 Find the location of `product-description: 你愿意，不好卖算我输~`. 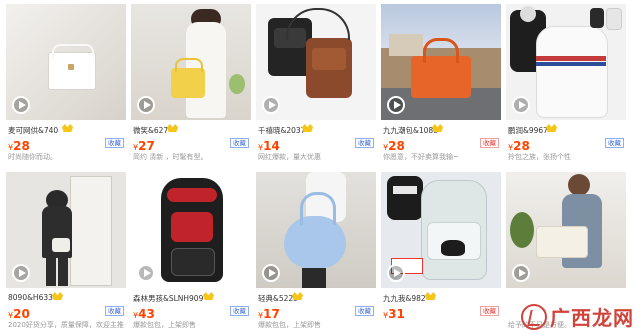

product-description: 你愿意，不好卖算我输~ is located at coordinates (421, 157).